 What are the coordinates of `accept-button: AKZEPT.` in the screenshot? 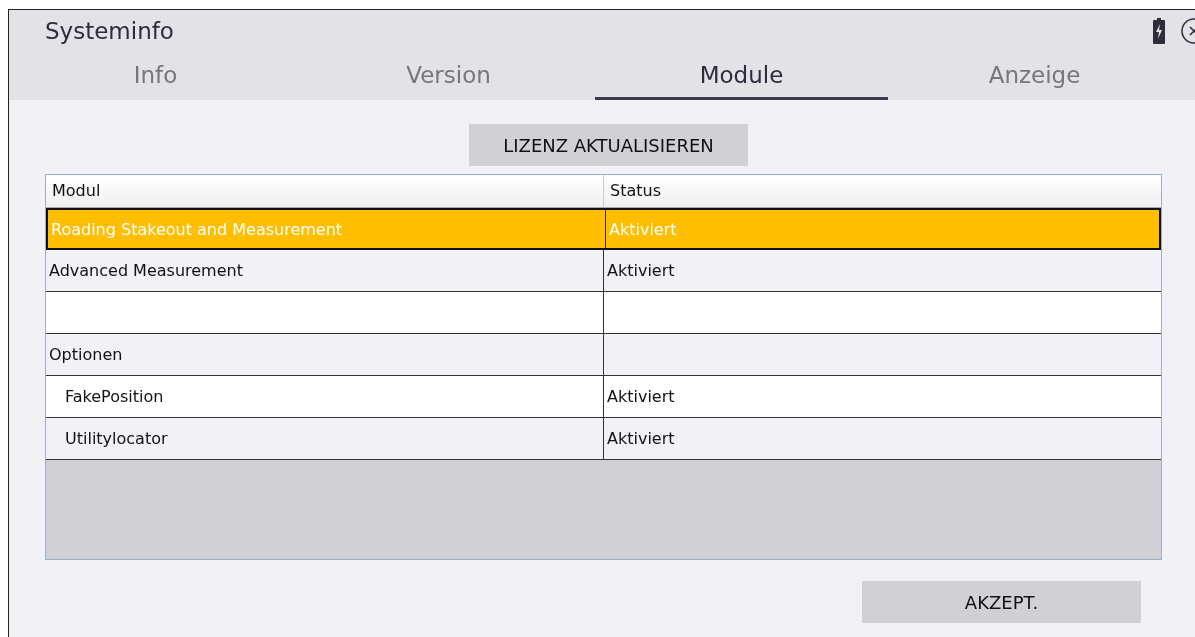 It's located at (1001, 602).